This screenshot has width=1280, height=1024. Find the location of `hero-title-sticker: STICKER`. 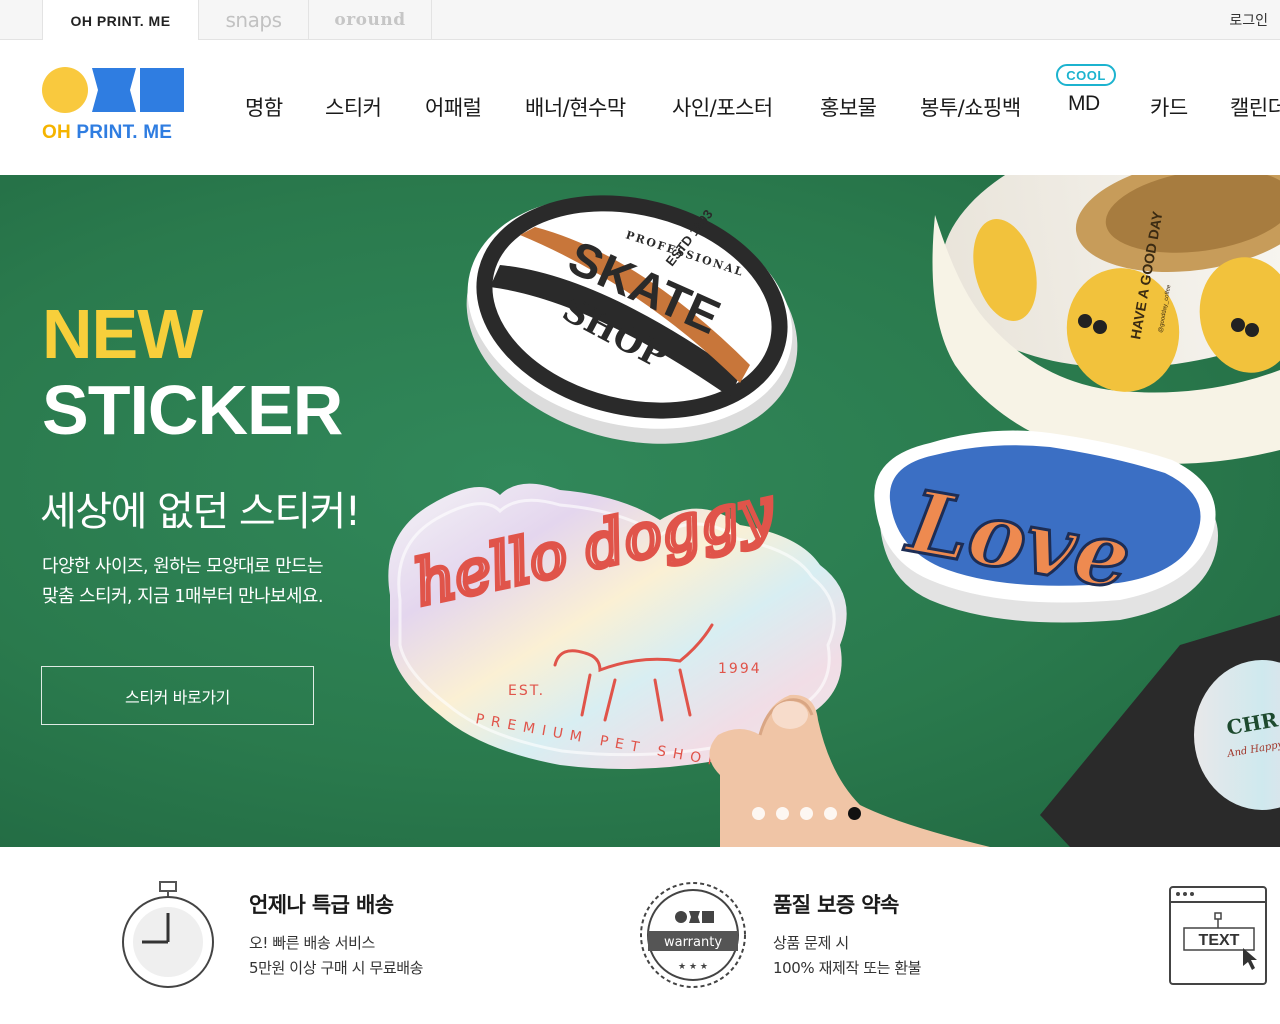

hero-title-sticker: STICKER is located at coordinates (192, 410).